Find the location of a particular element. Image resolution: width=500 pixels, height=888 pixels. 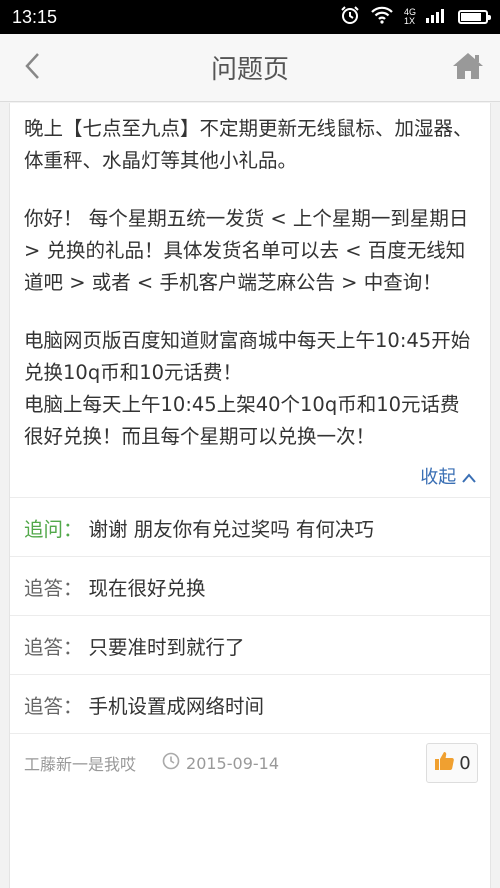

answer-footer: 工藤新一是我哎 2015-09-14 0 is located at coordinates (250, 763).